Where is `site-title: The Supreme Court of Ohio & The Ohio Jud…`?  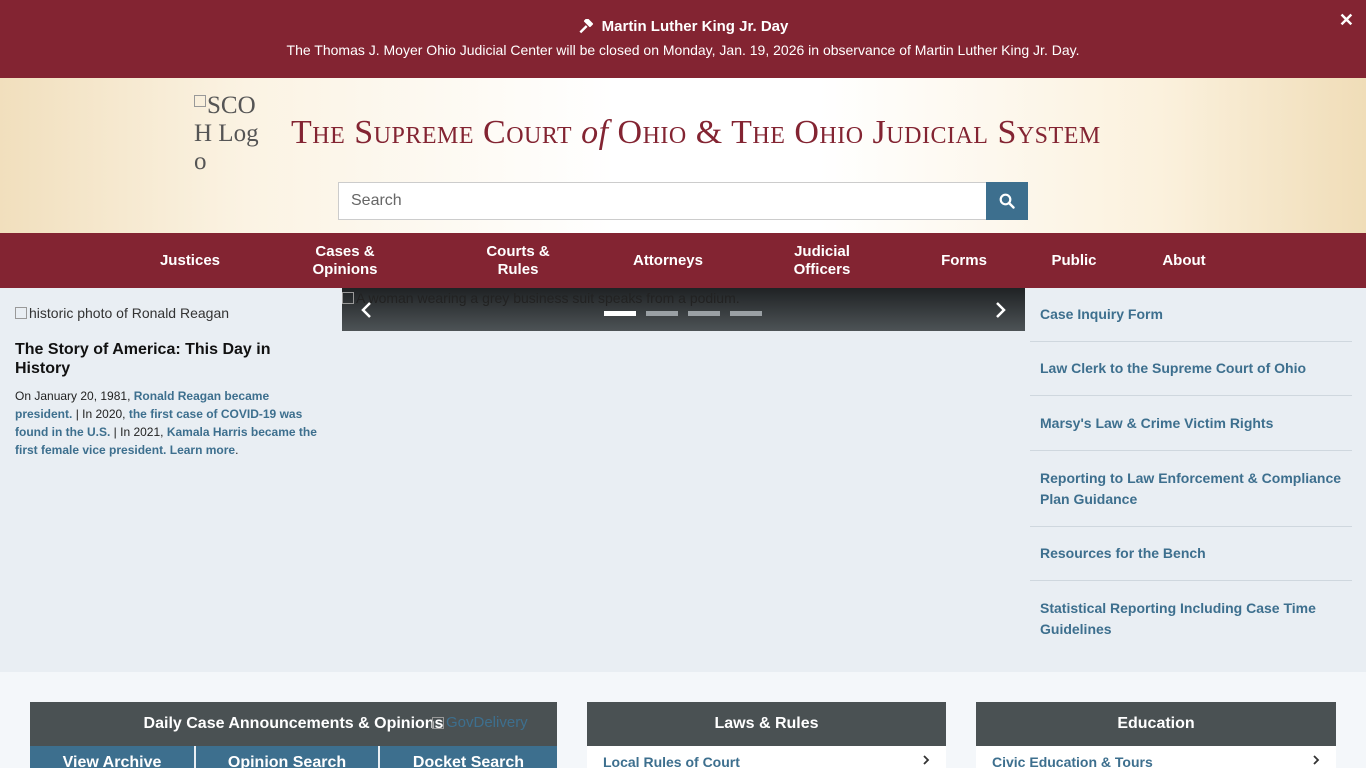 site-title: The Supreme Court of Ohio & The Ohio Jud… is located at coordinates (696, 133).